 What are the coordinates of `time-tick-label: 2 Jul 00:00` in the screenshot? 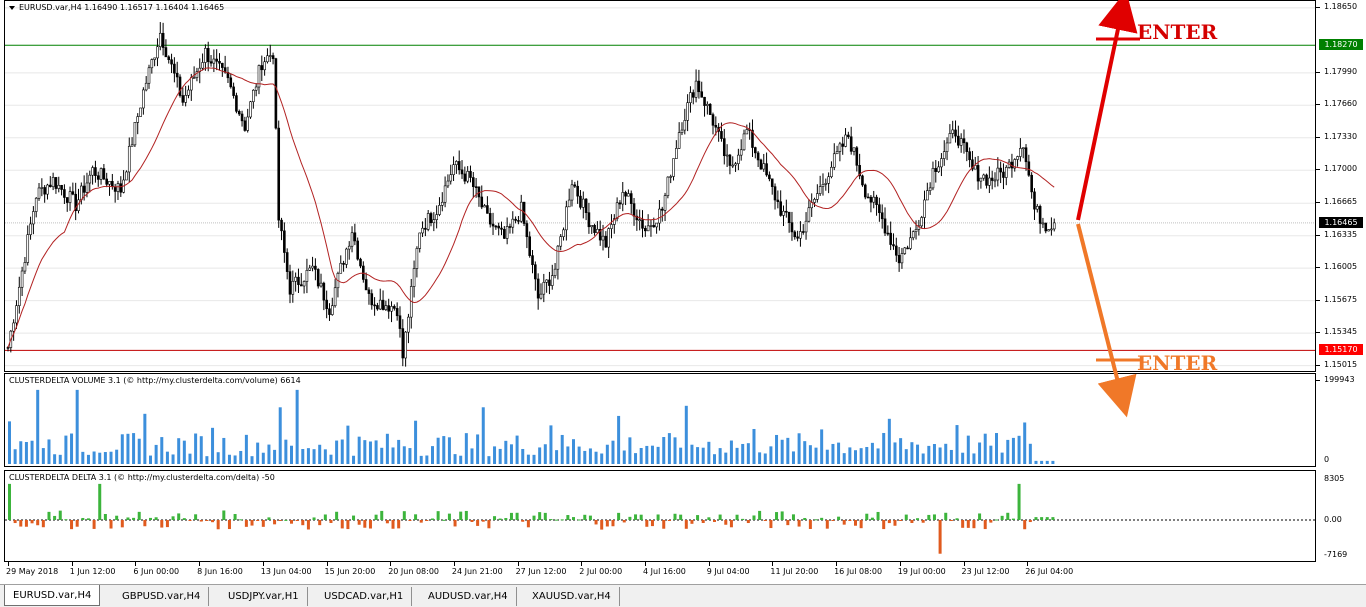 It's located at (601, 571).